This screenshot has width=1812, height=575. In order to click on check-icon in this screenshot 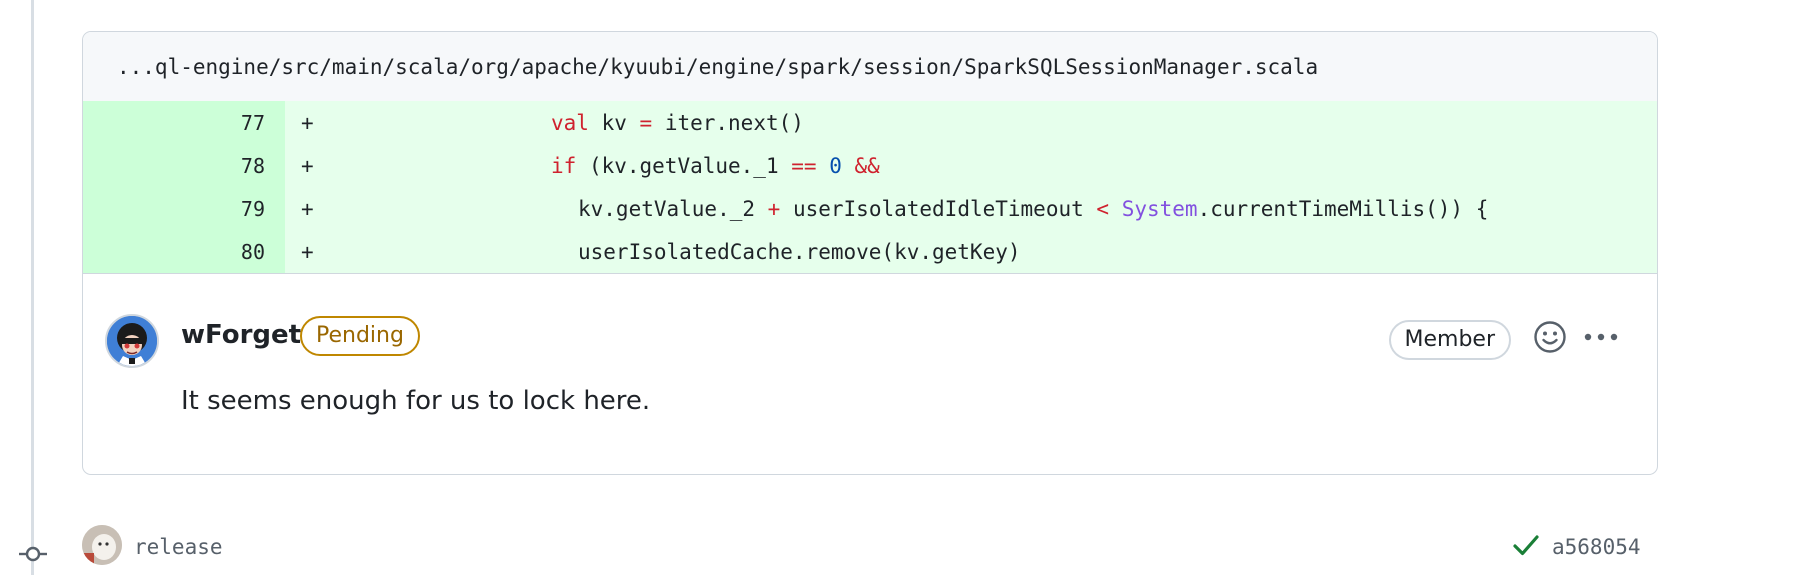, I will do `click(1526, 545)`.